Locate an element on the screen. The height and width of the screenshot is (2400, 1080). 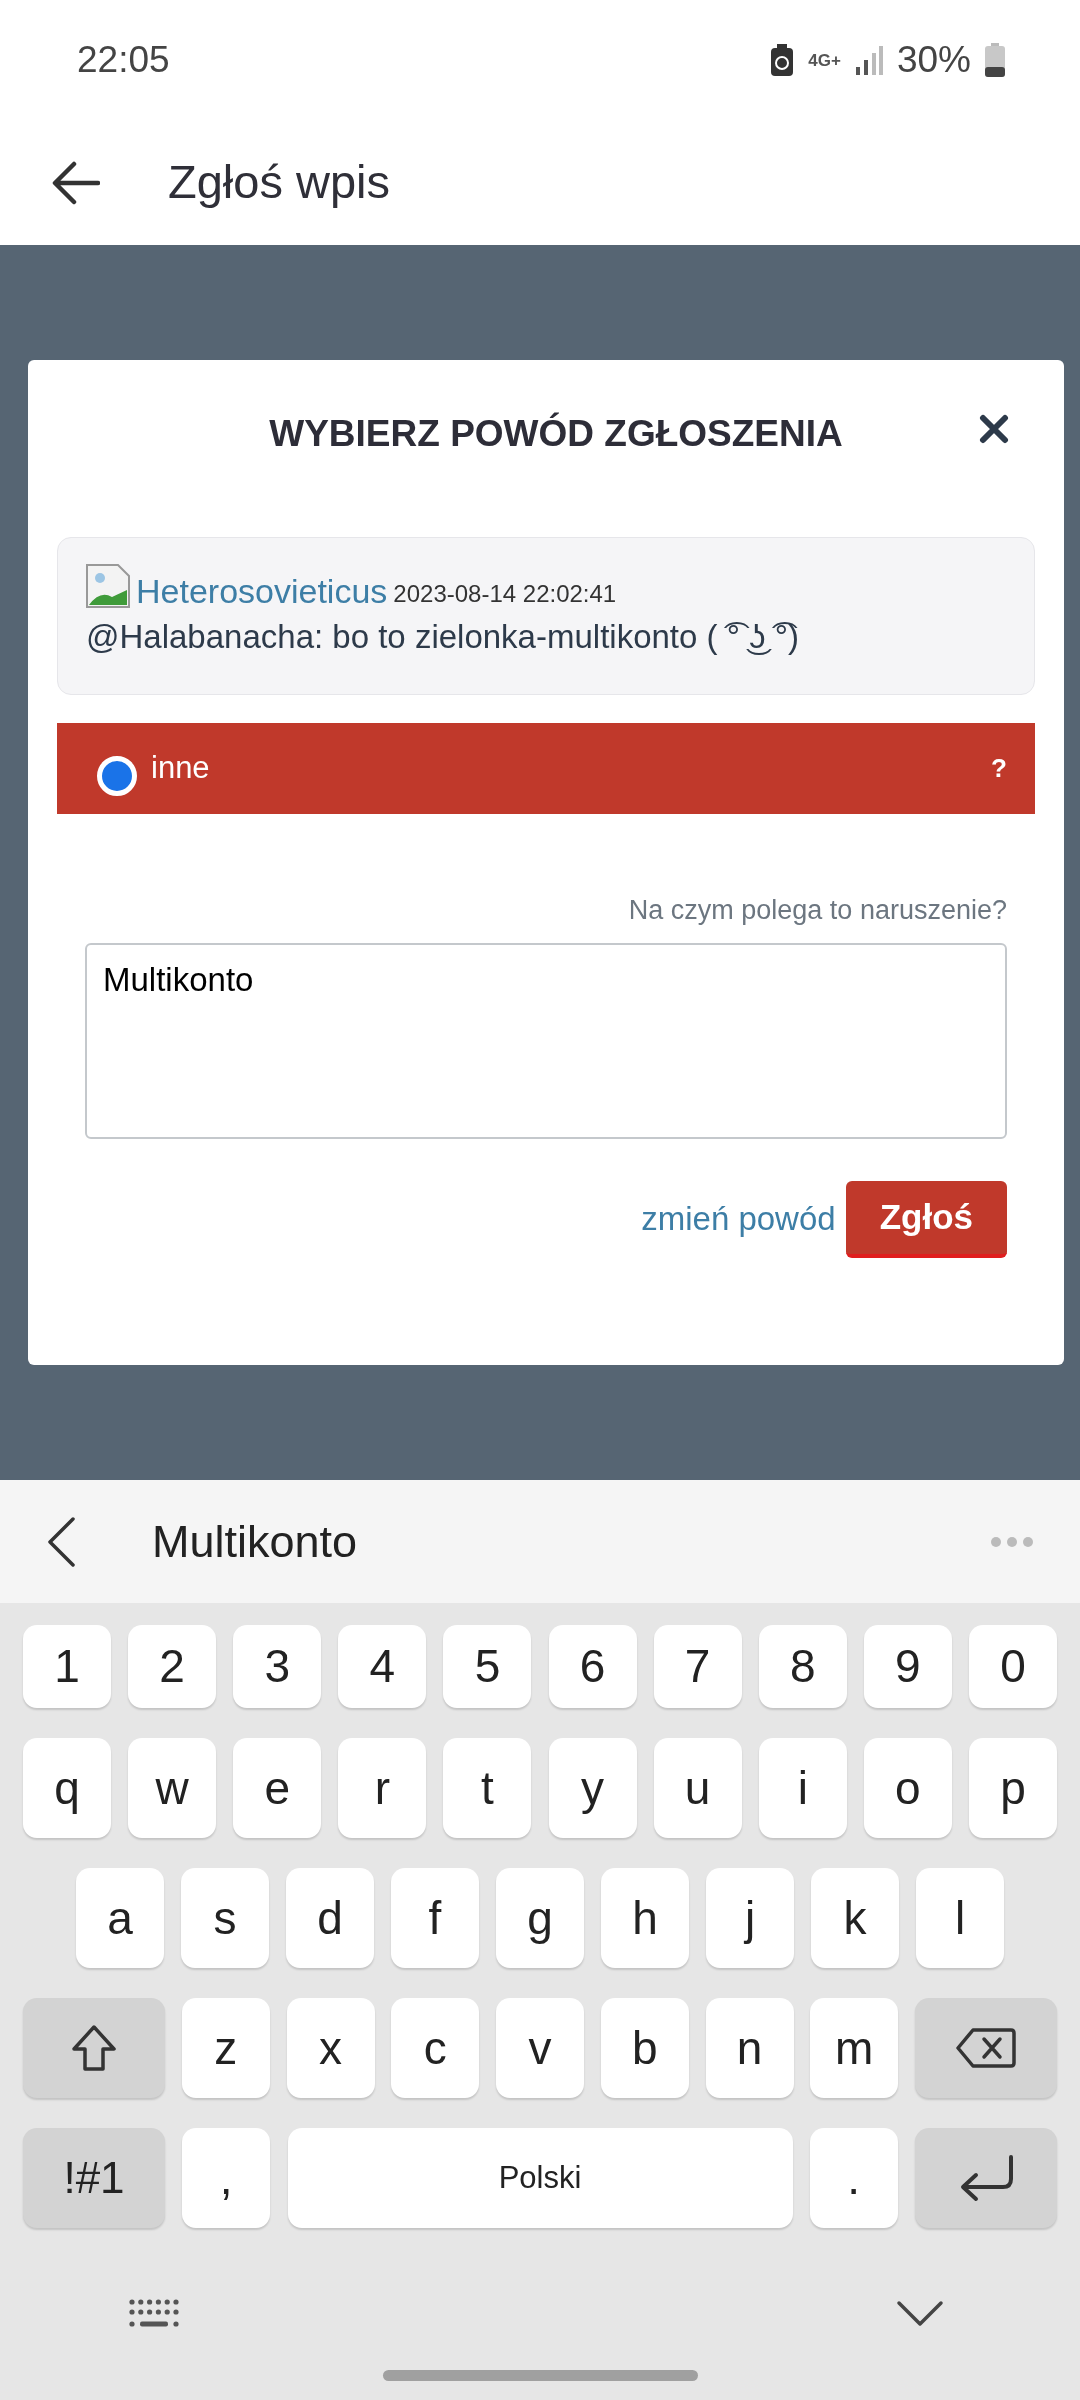
keyboard-key: e is located at coordinates (277, 1788).